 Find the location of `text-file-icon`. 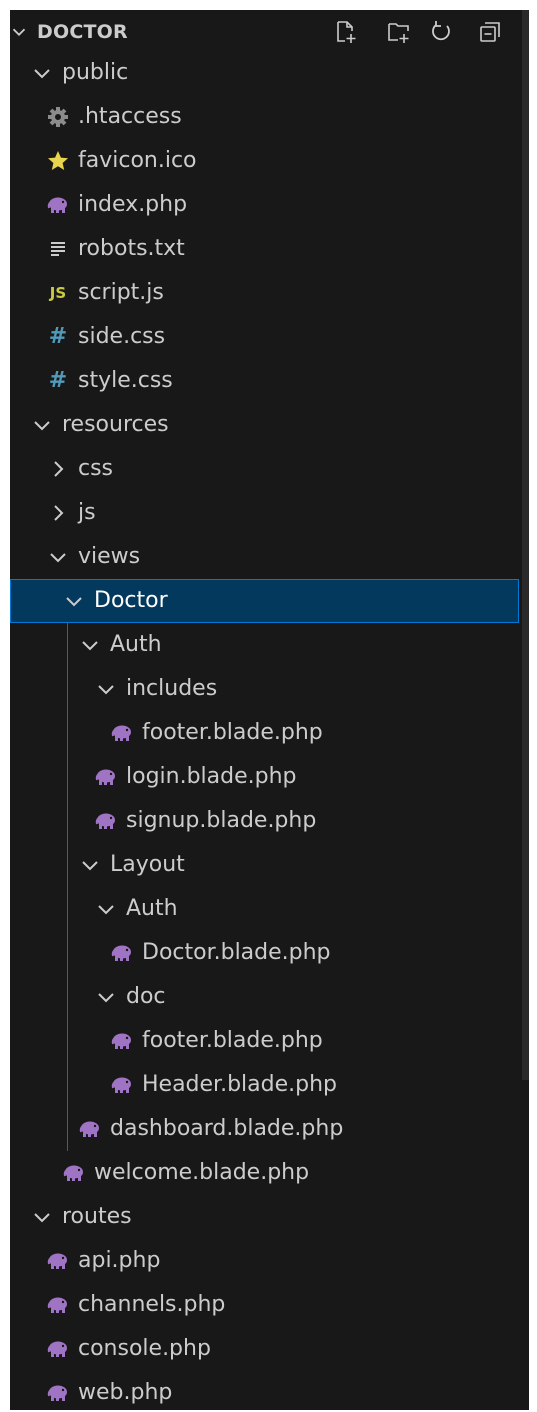

text-file-icon is located at coordinates (58, 249).